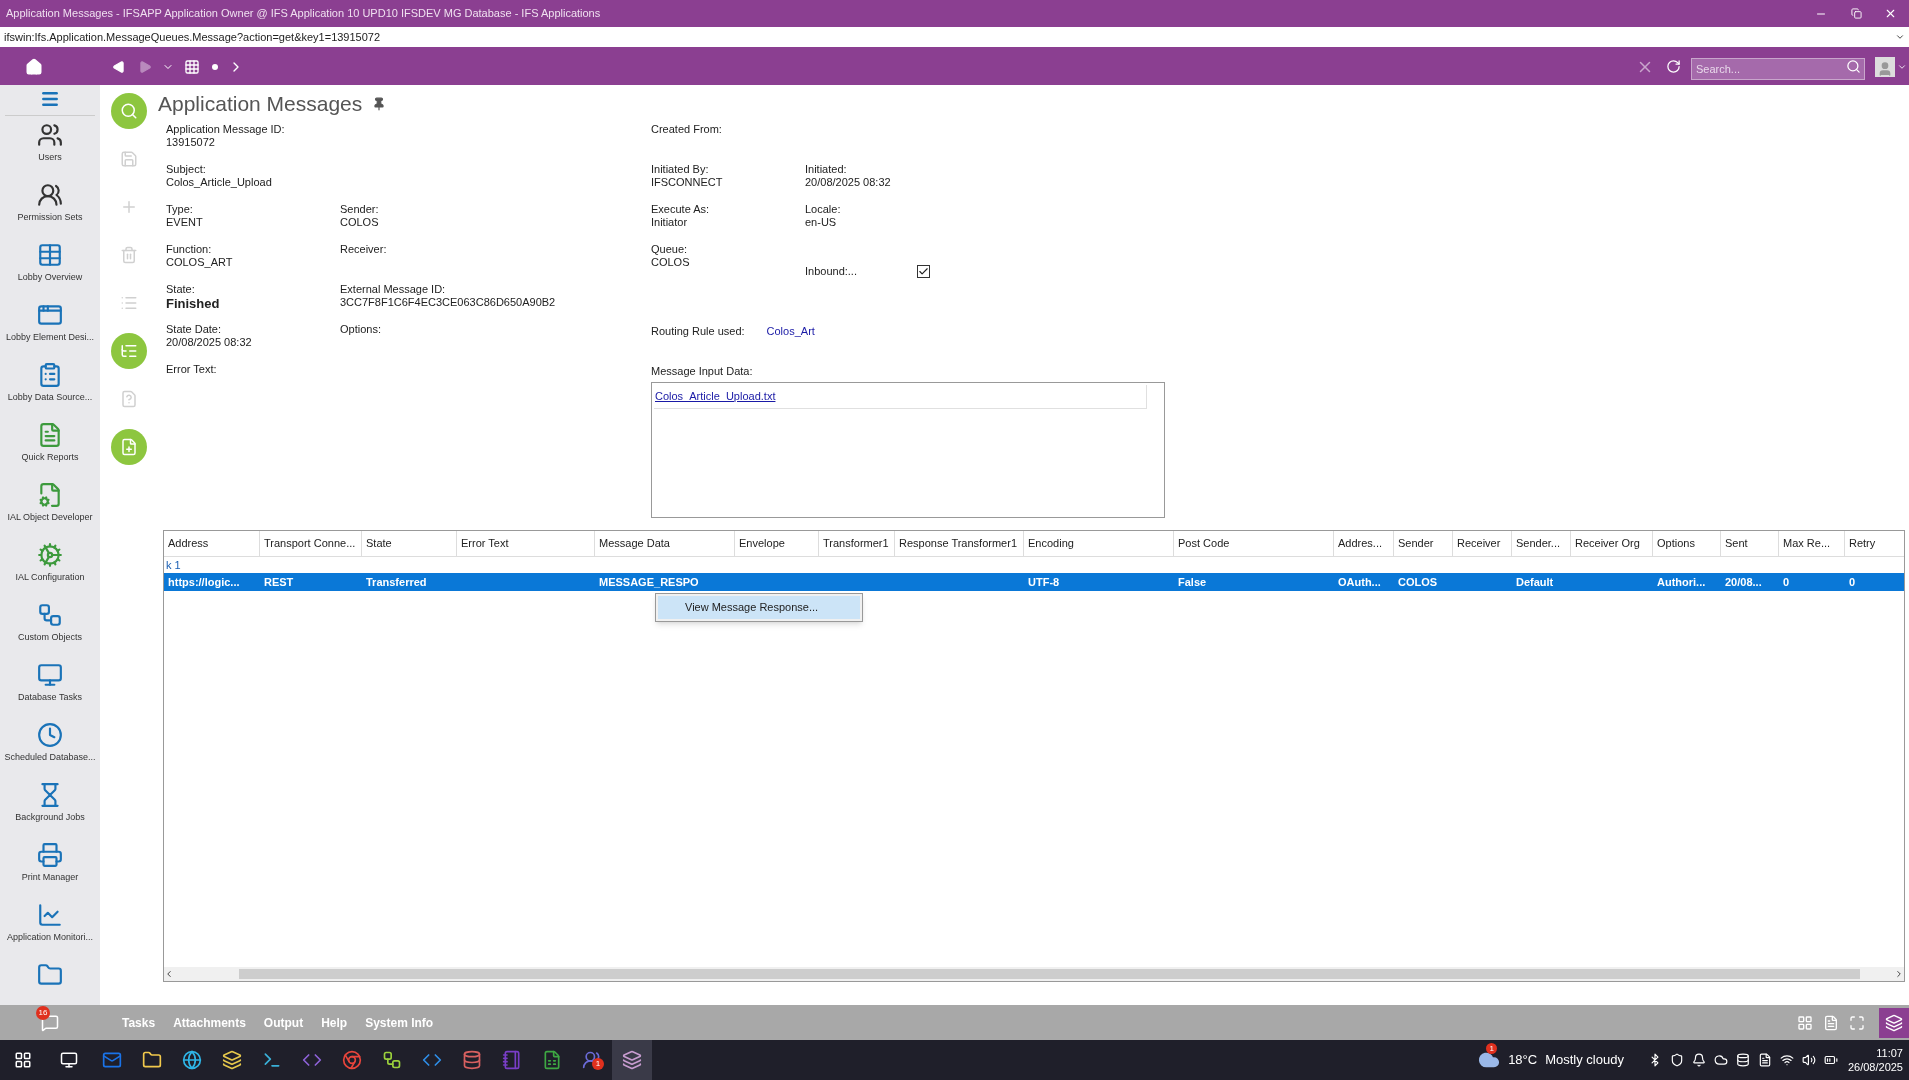  Describe the element at coordinates (1899, 974) in the screenshot. I see `scroll-right-icon` at that location.